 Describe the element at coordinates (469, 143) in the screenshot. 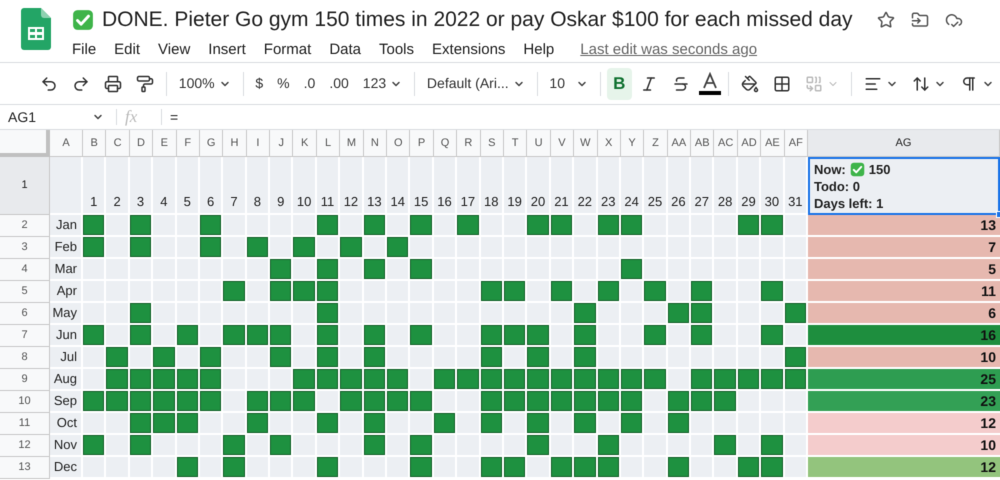

I see `column-header: R` at that location.